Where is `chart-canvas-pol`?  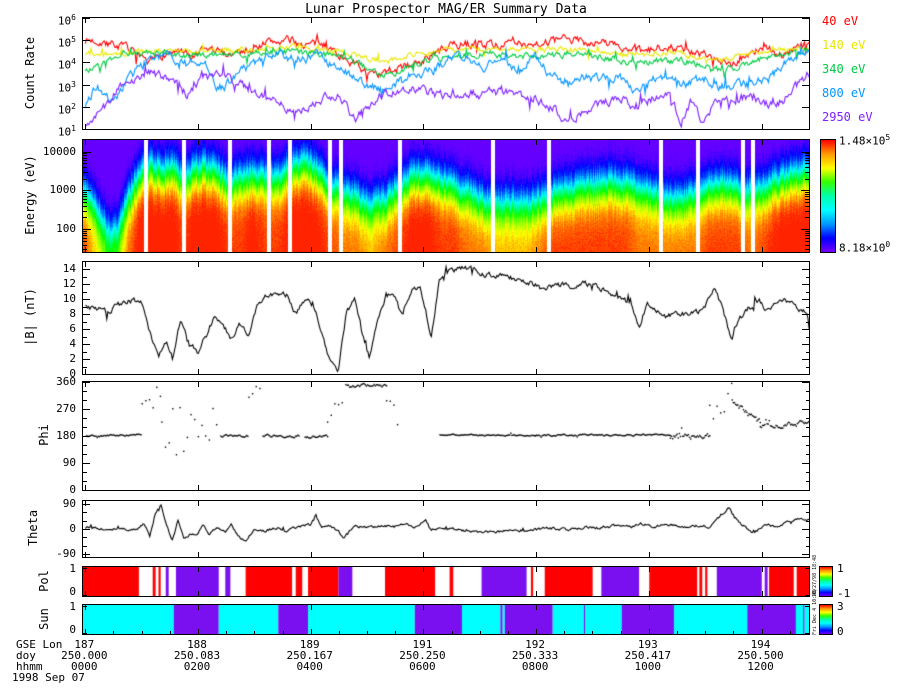
chart-canvas-pol is located at coordinates (446, 581).